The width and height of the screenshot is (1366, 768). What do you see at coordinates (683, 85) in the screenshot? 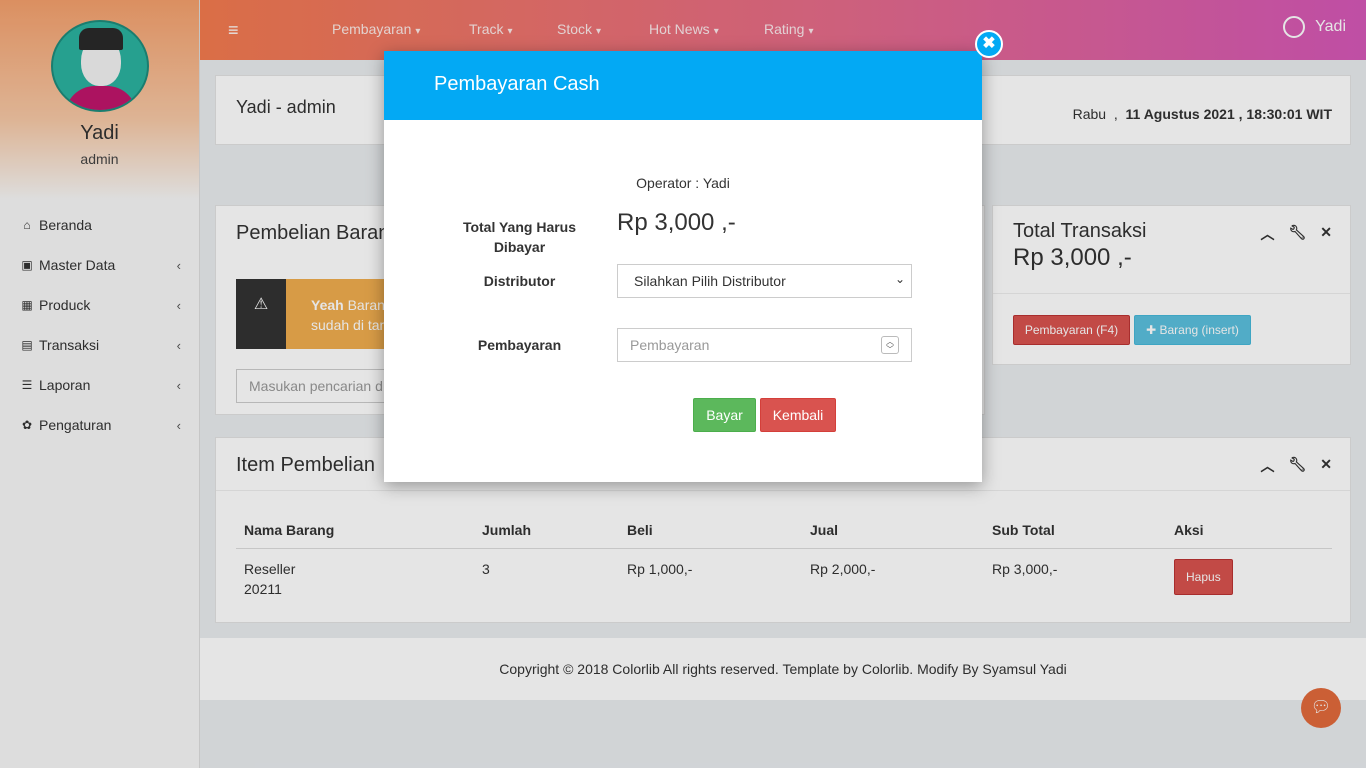
I see `modal-title: Pembayaran Cash` at bounding box center [683, 85].